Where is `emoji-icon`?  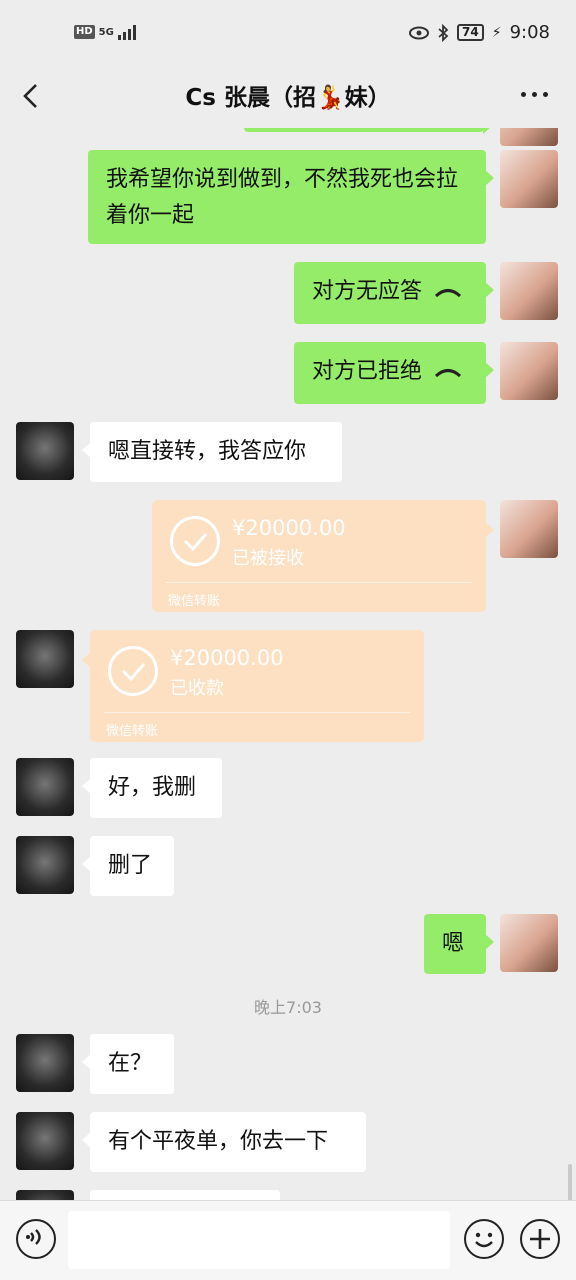 emoji-icon is located at coordinates (484, 1239).